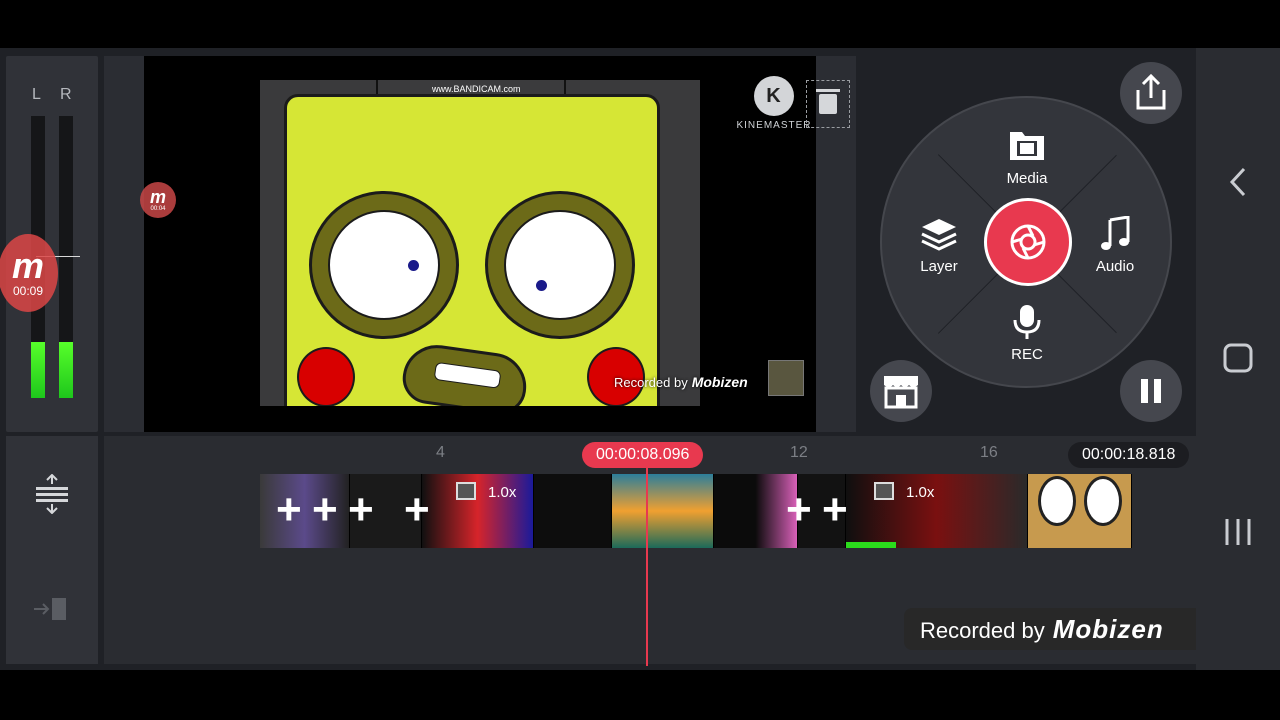 This screenshot has width=1280, height=720. Describe the element at coordinates (28, 291) in the screenshot. I see `mobizen-timer: 00:09` at that location.